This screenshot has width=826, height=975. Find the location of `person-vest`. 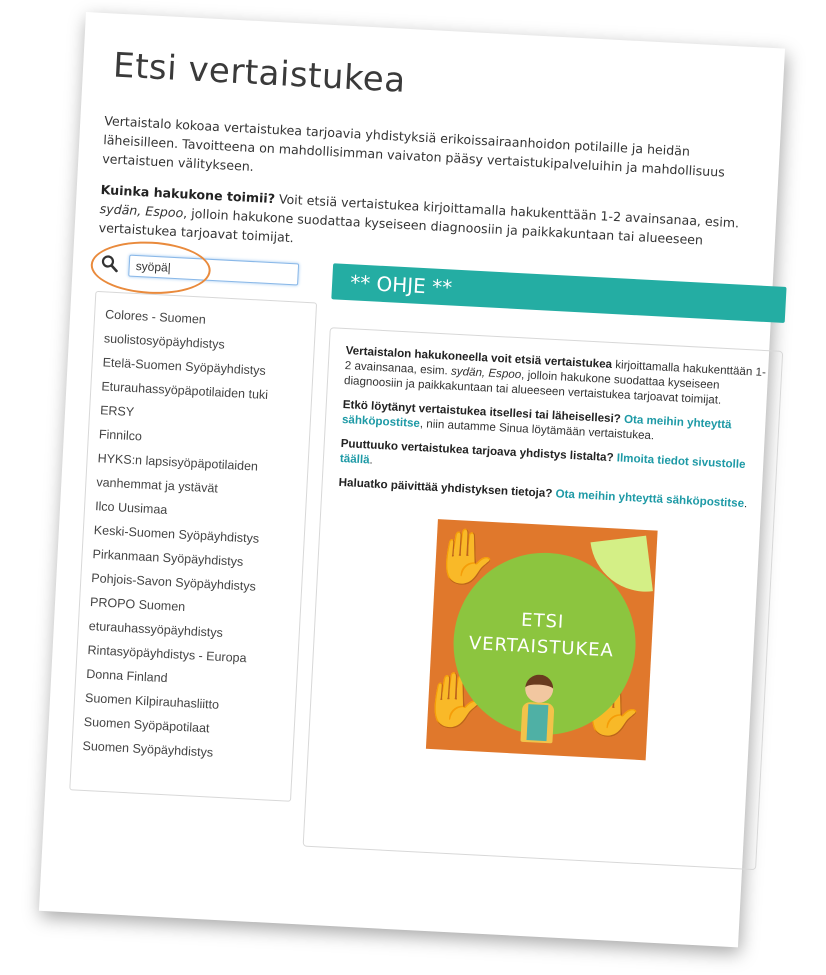

person-vest is located at coordinates (537, 723).